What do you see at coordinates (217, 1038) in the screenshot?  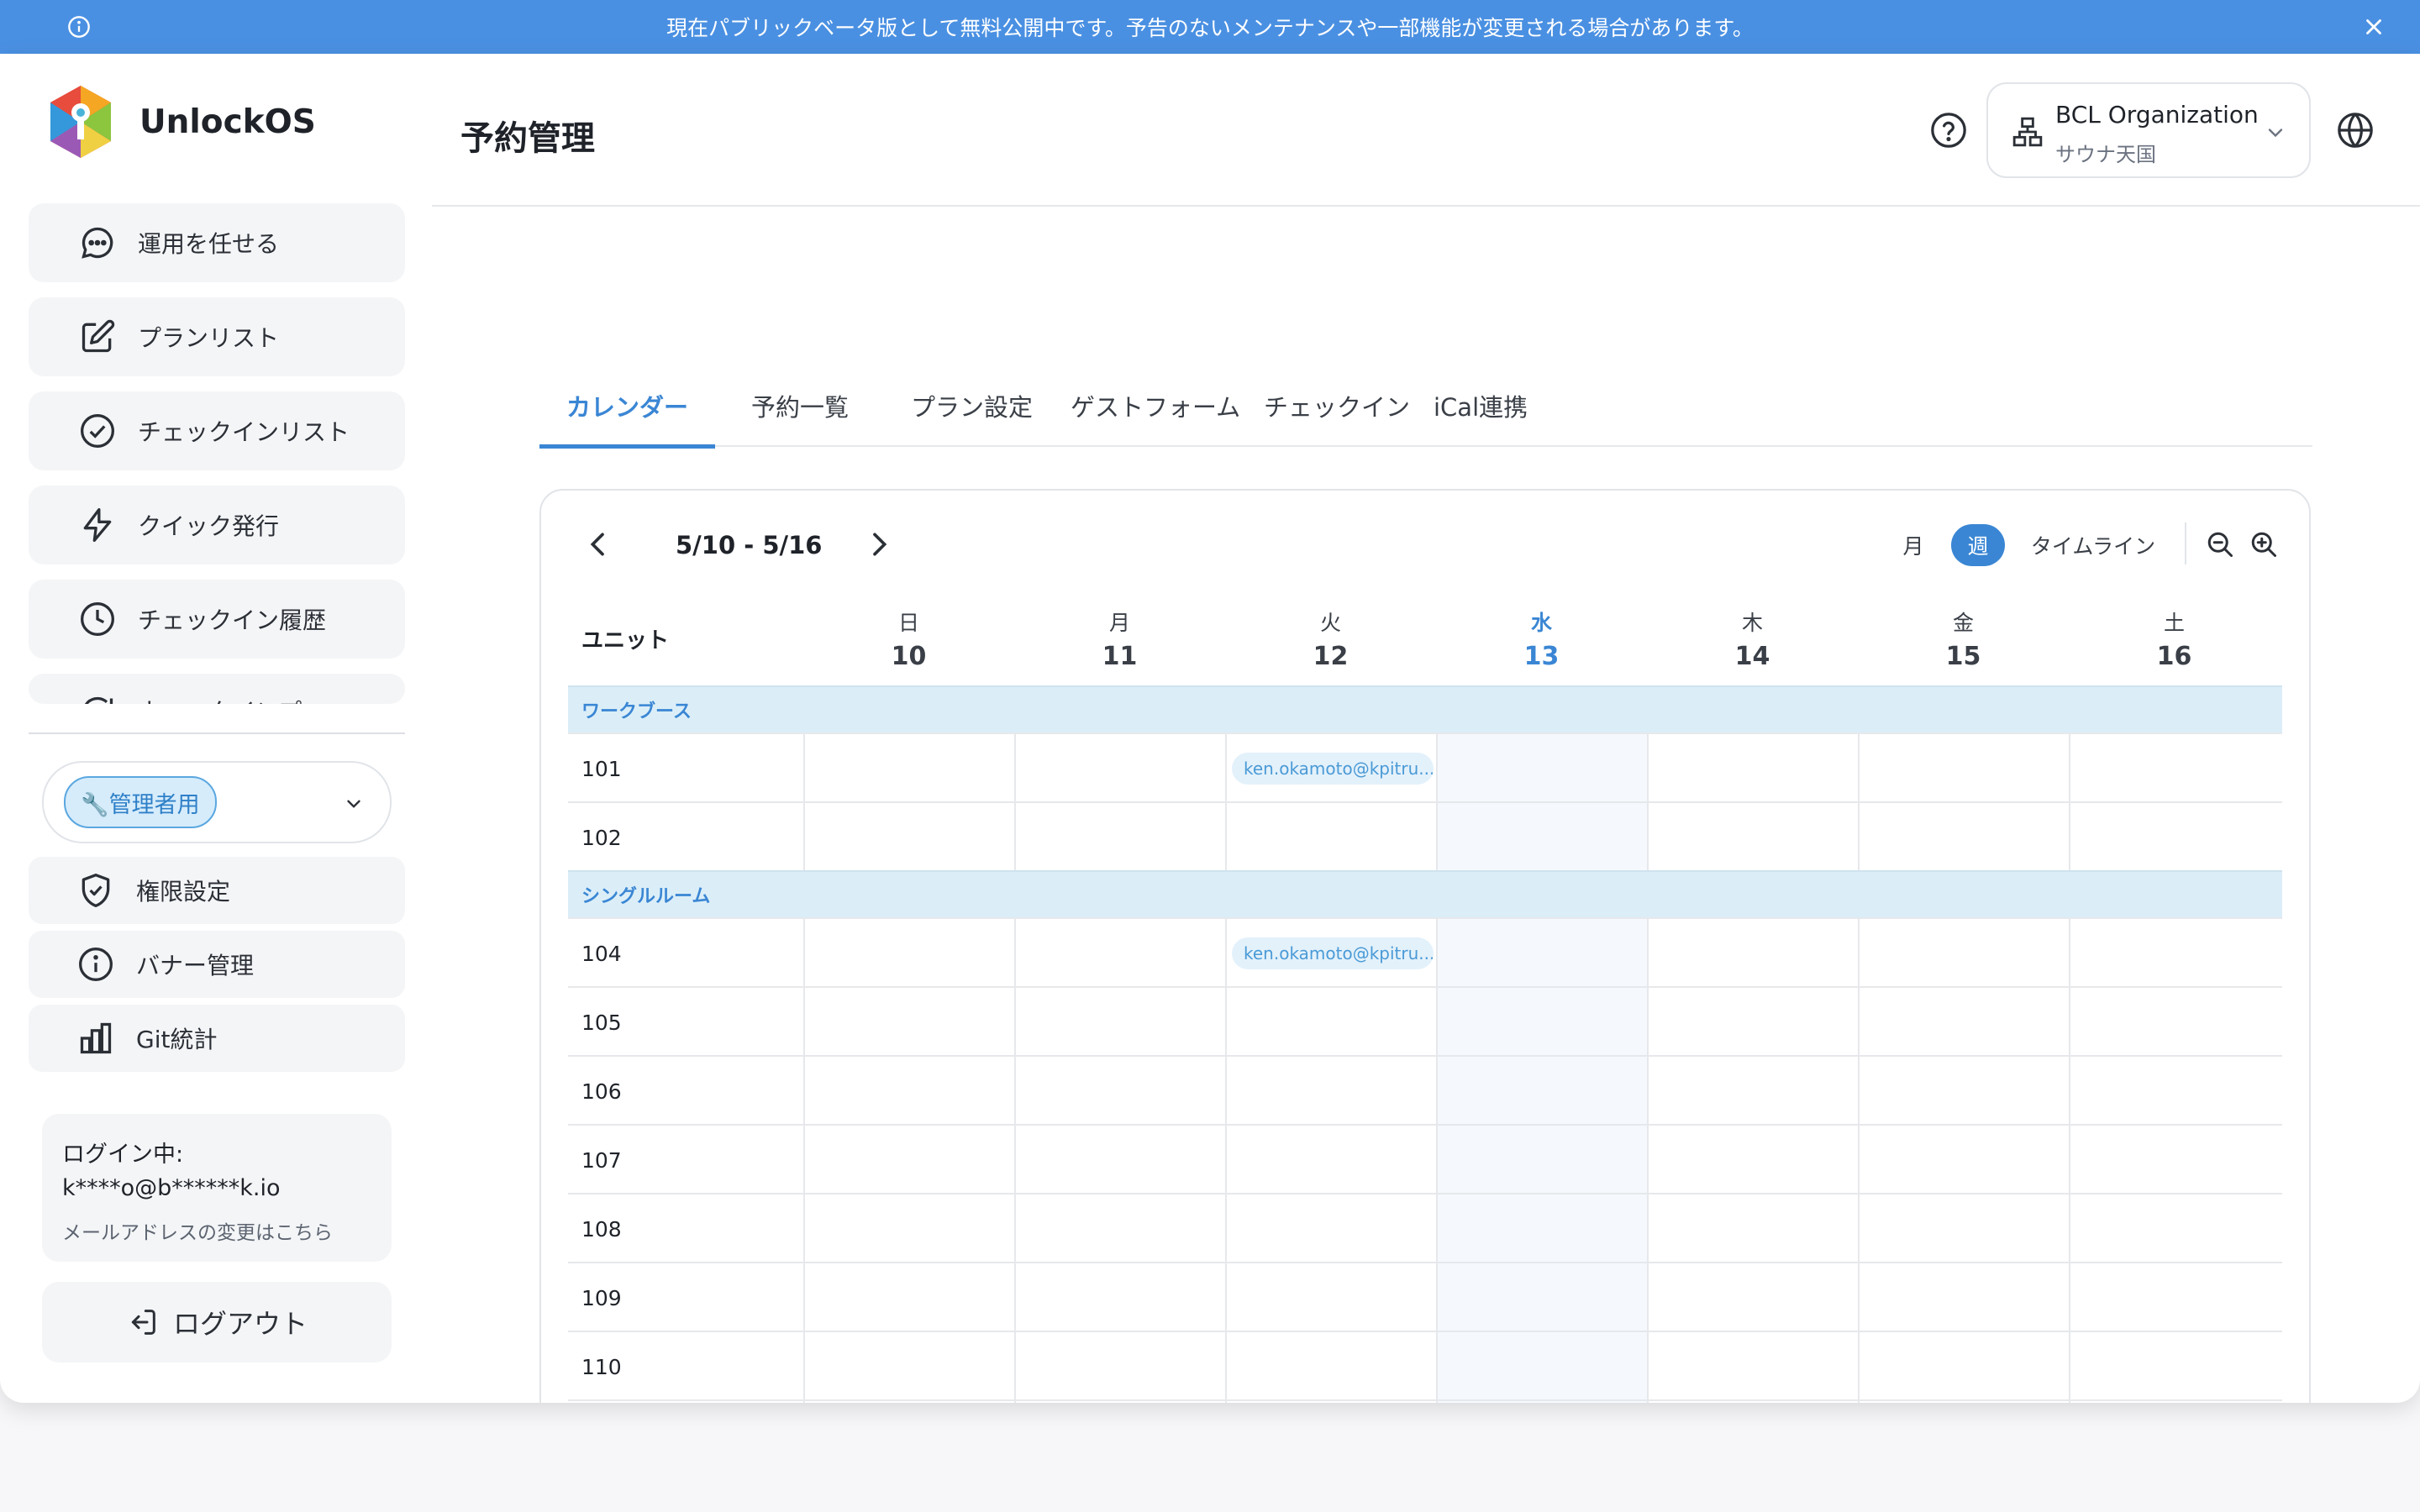 I see `sidebar-item-git-stats: Git統計` at bounding box center [217, 1038].